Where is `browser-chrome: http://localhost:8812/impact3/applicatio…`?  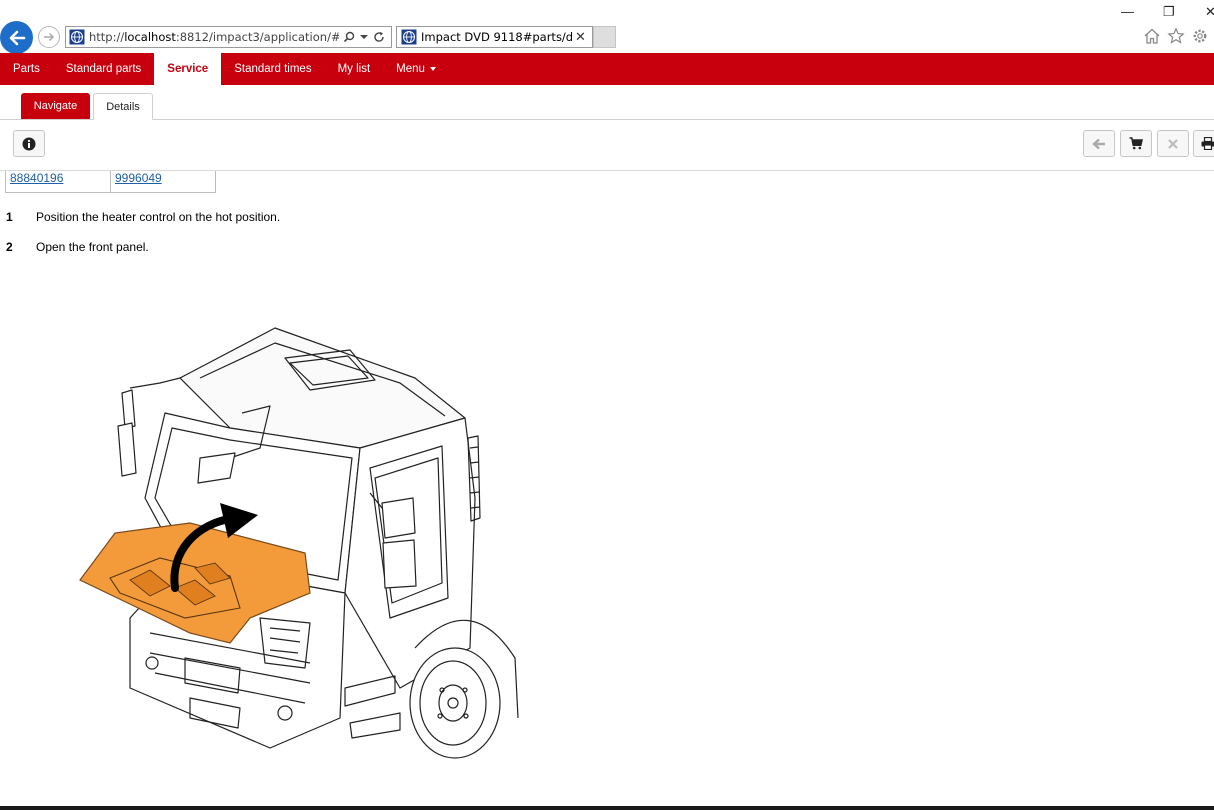
browser-chrome: http://localhost:8812/impact3/applicatio… is located at coordinates (607, 27).